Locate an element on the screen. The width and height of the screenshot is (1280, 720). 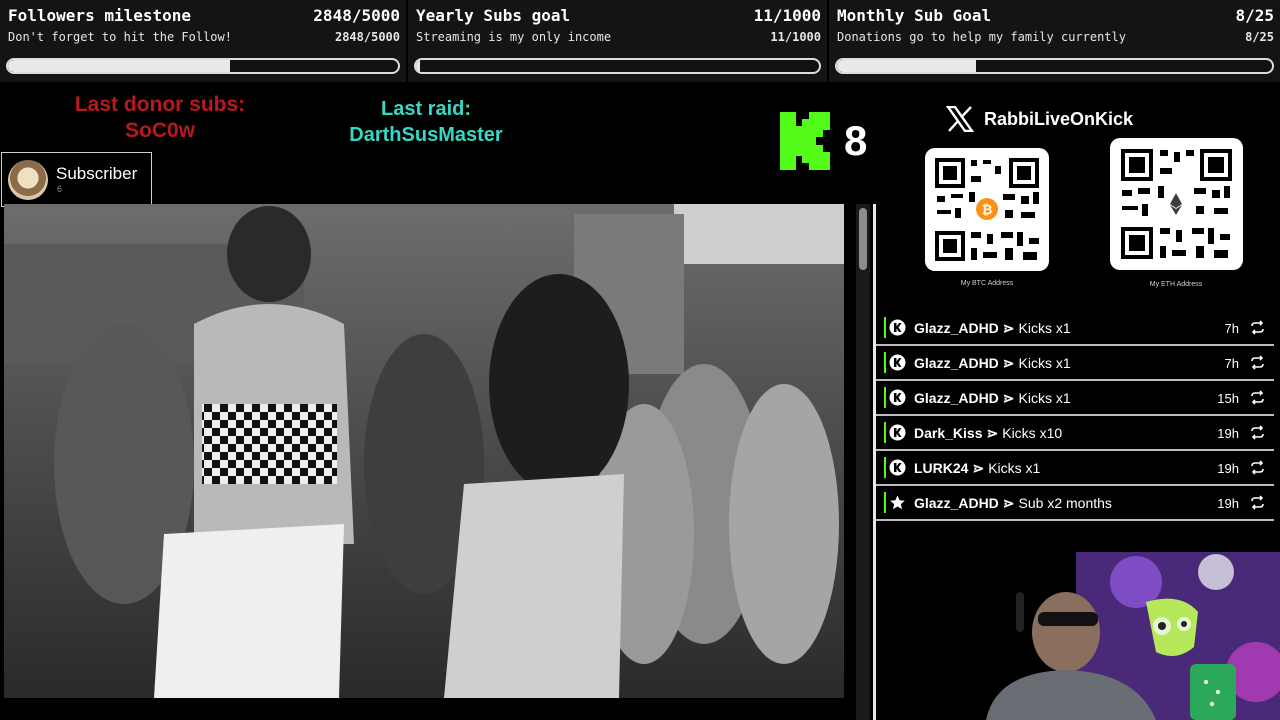
subscriber-widget: Subscriber 6 is located at coordinates (76, 179).